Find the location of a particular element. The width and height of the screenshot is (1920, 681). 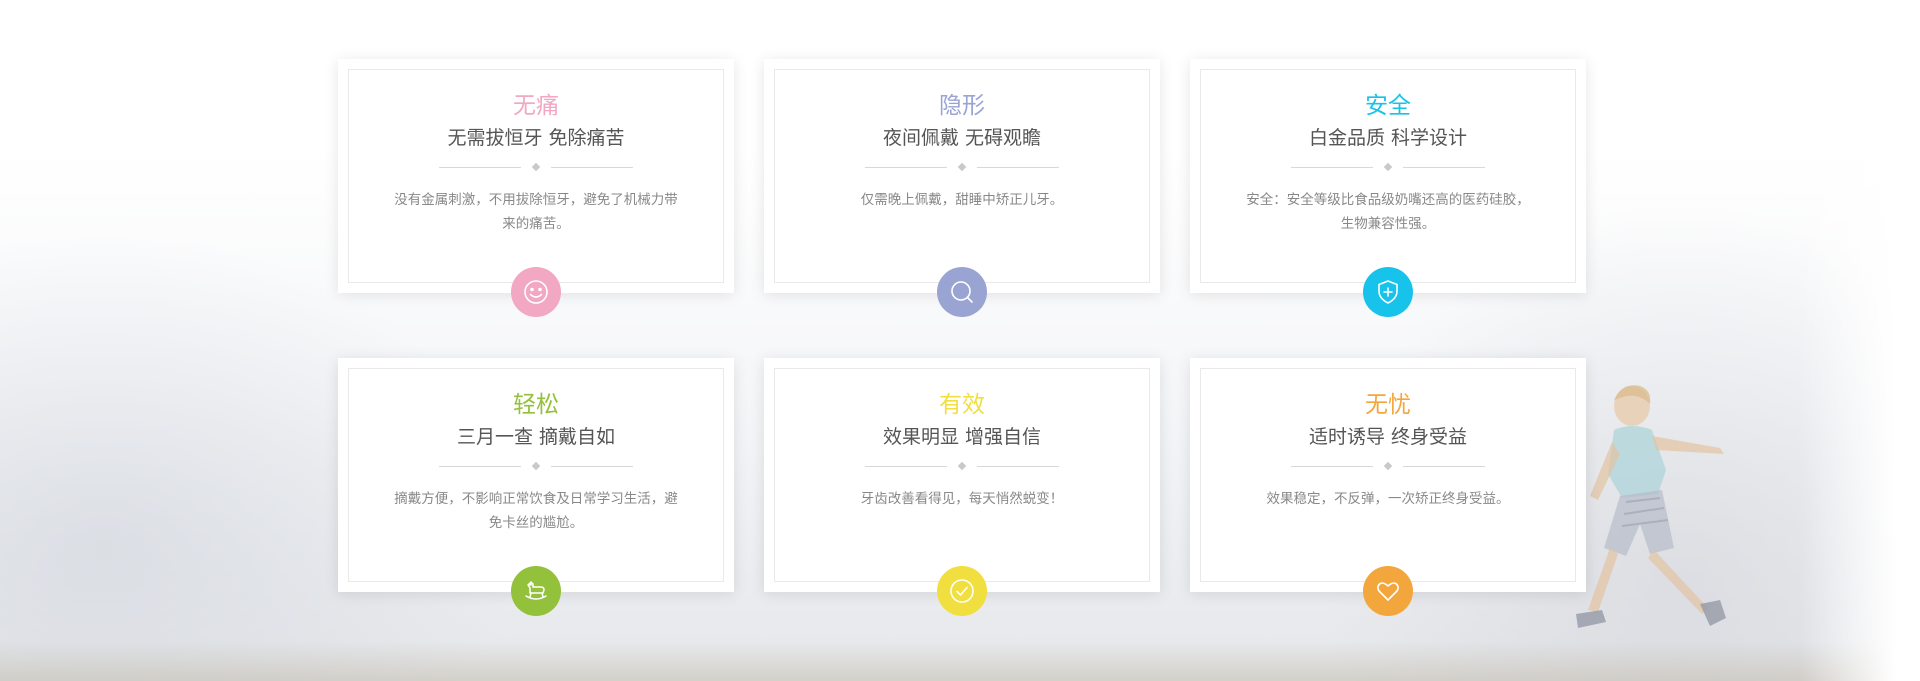

card-title: 隐形 is located at coordinates (962, 106).